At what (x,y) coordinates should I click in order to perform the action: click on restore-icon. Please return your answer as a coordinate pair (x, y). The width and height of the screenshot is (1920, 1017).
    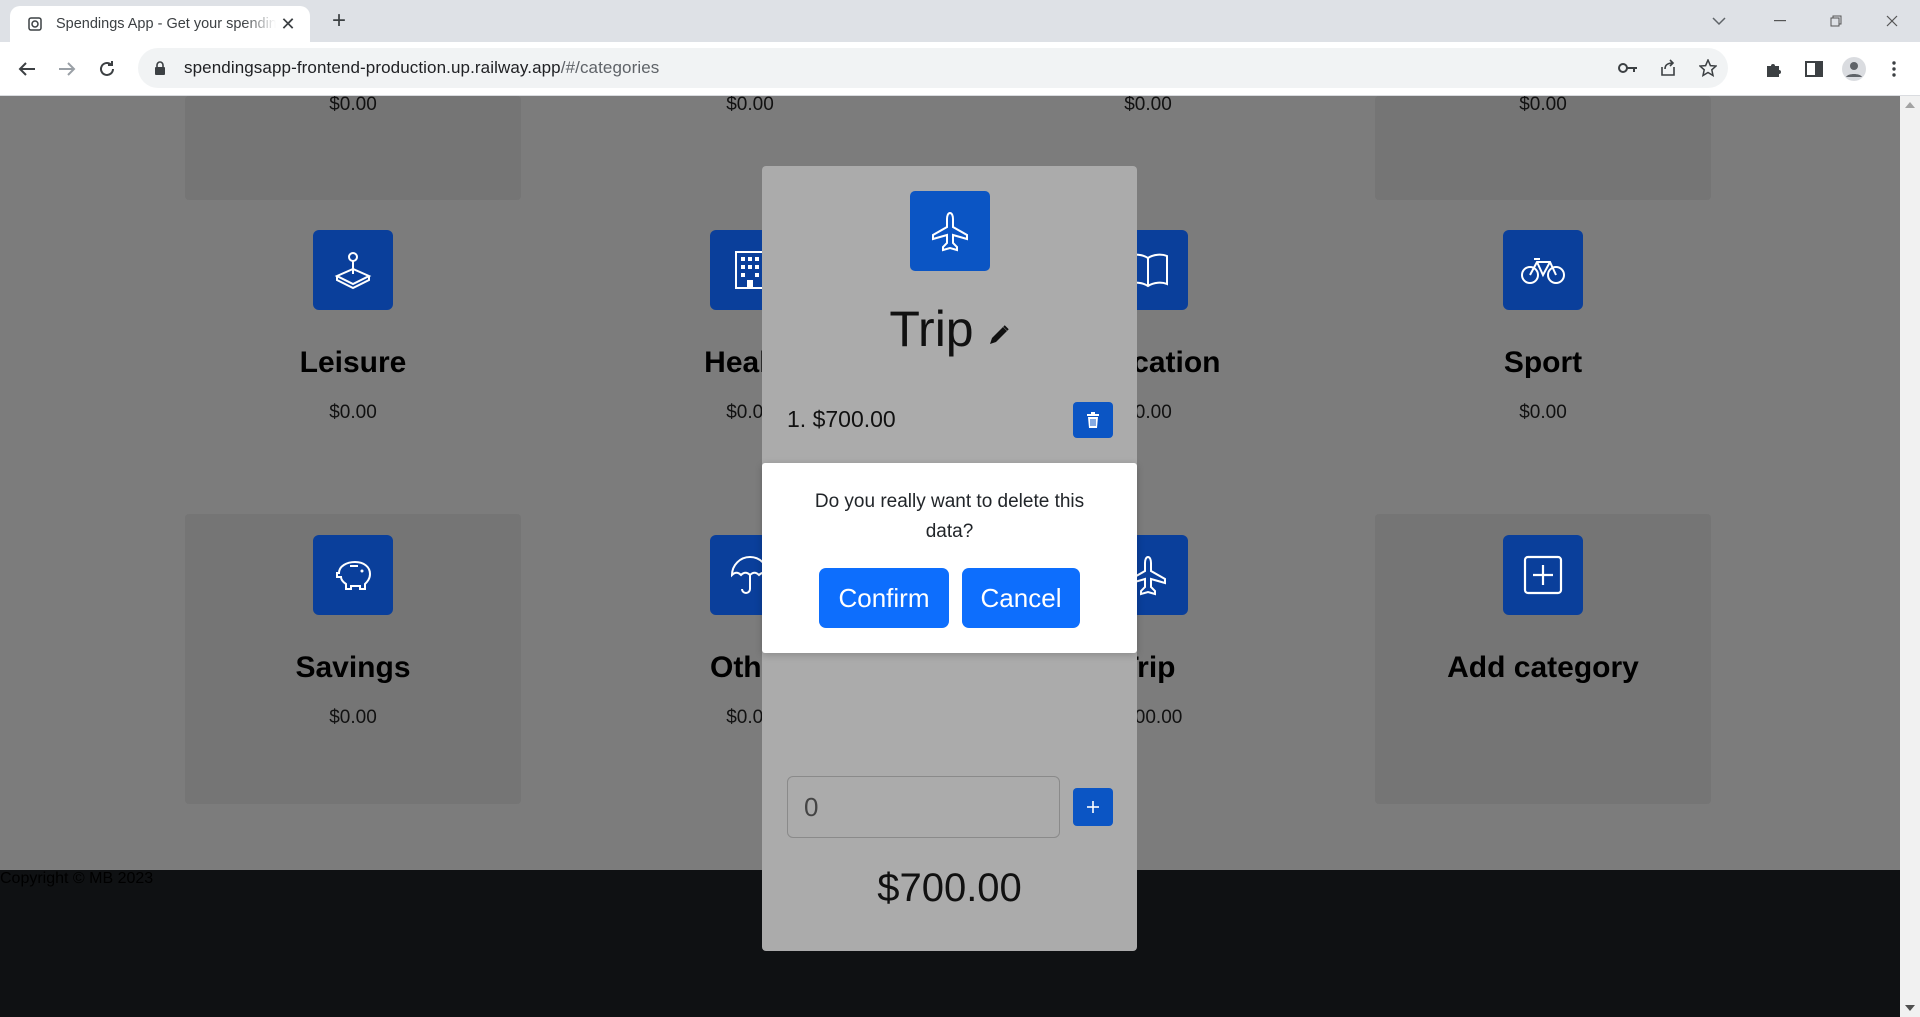
    Looking at the image, I should click on (1836, 21).